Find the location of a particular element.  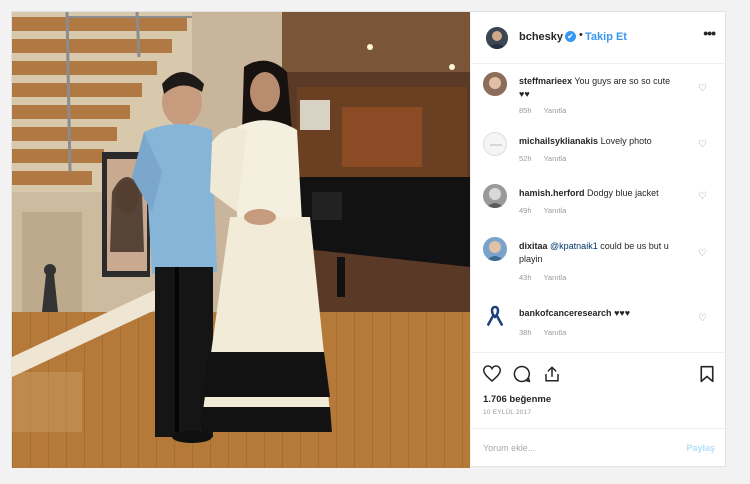

comment-time: 85h is located at coordinates (525, 110).